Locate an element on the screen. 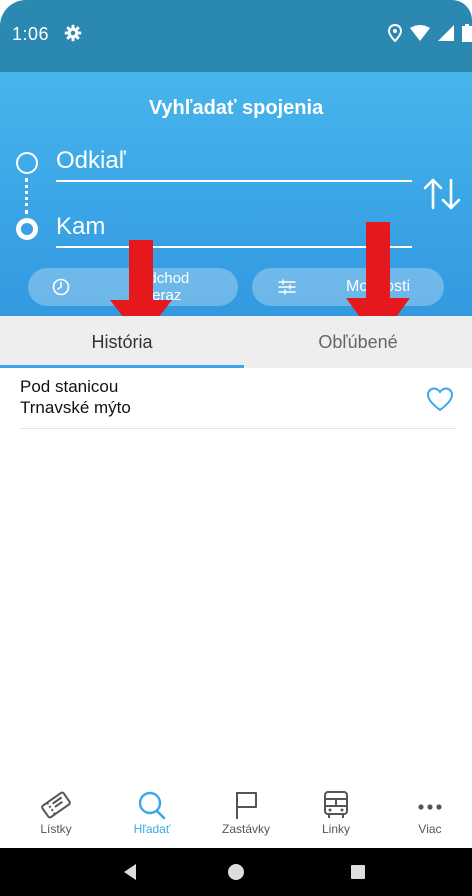  battery-icon is located at coordinates (467, 33).